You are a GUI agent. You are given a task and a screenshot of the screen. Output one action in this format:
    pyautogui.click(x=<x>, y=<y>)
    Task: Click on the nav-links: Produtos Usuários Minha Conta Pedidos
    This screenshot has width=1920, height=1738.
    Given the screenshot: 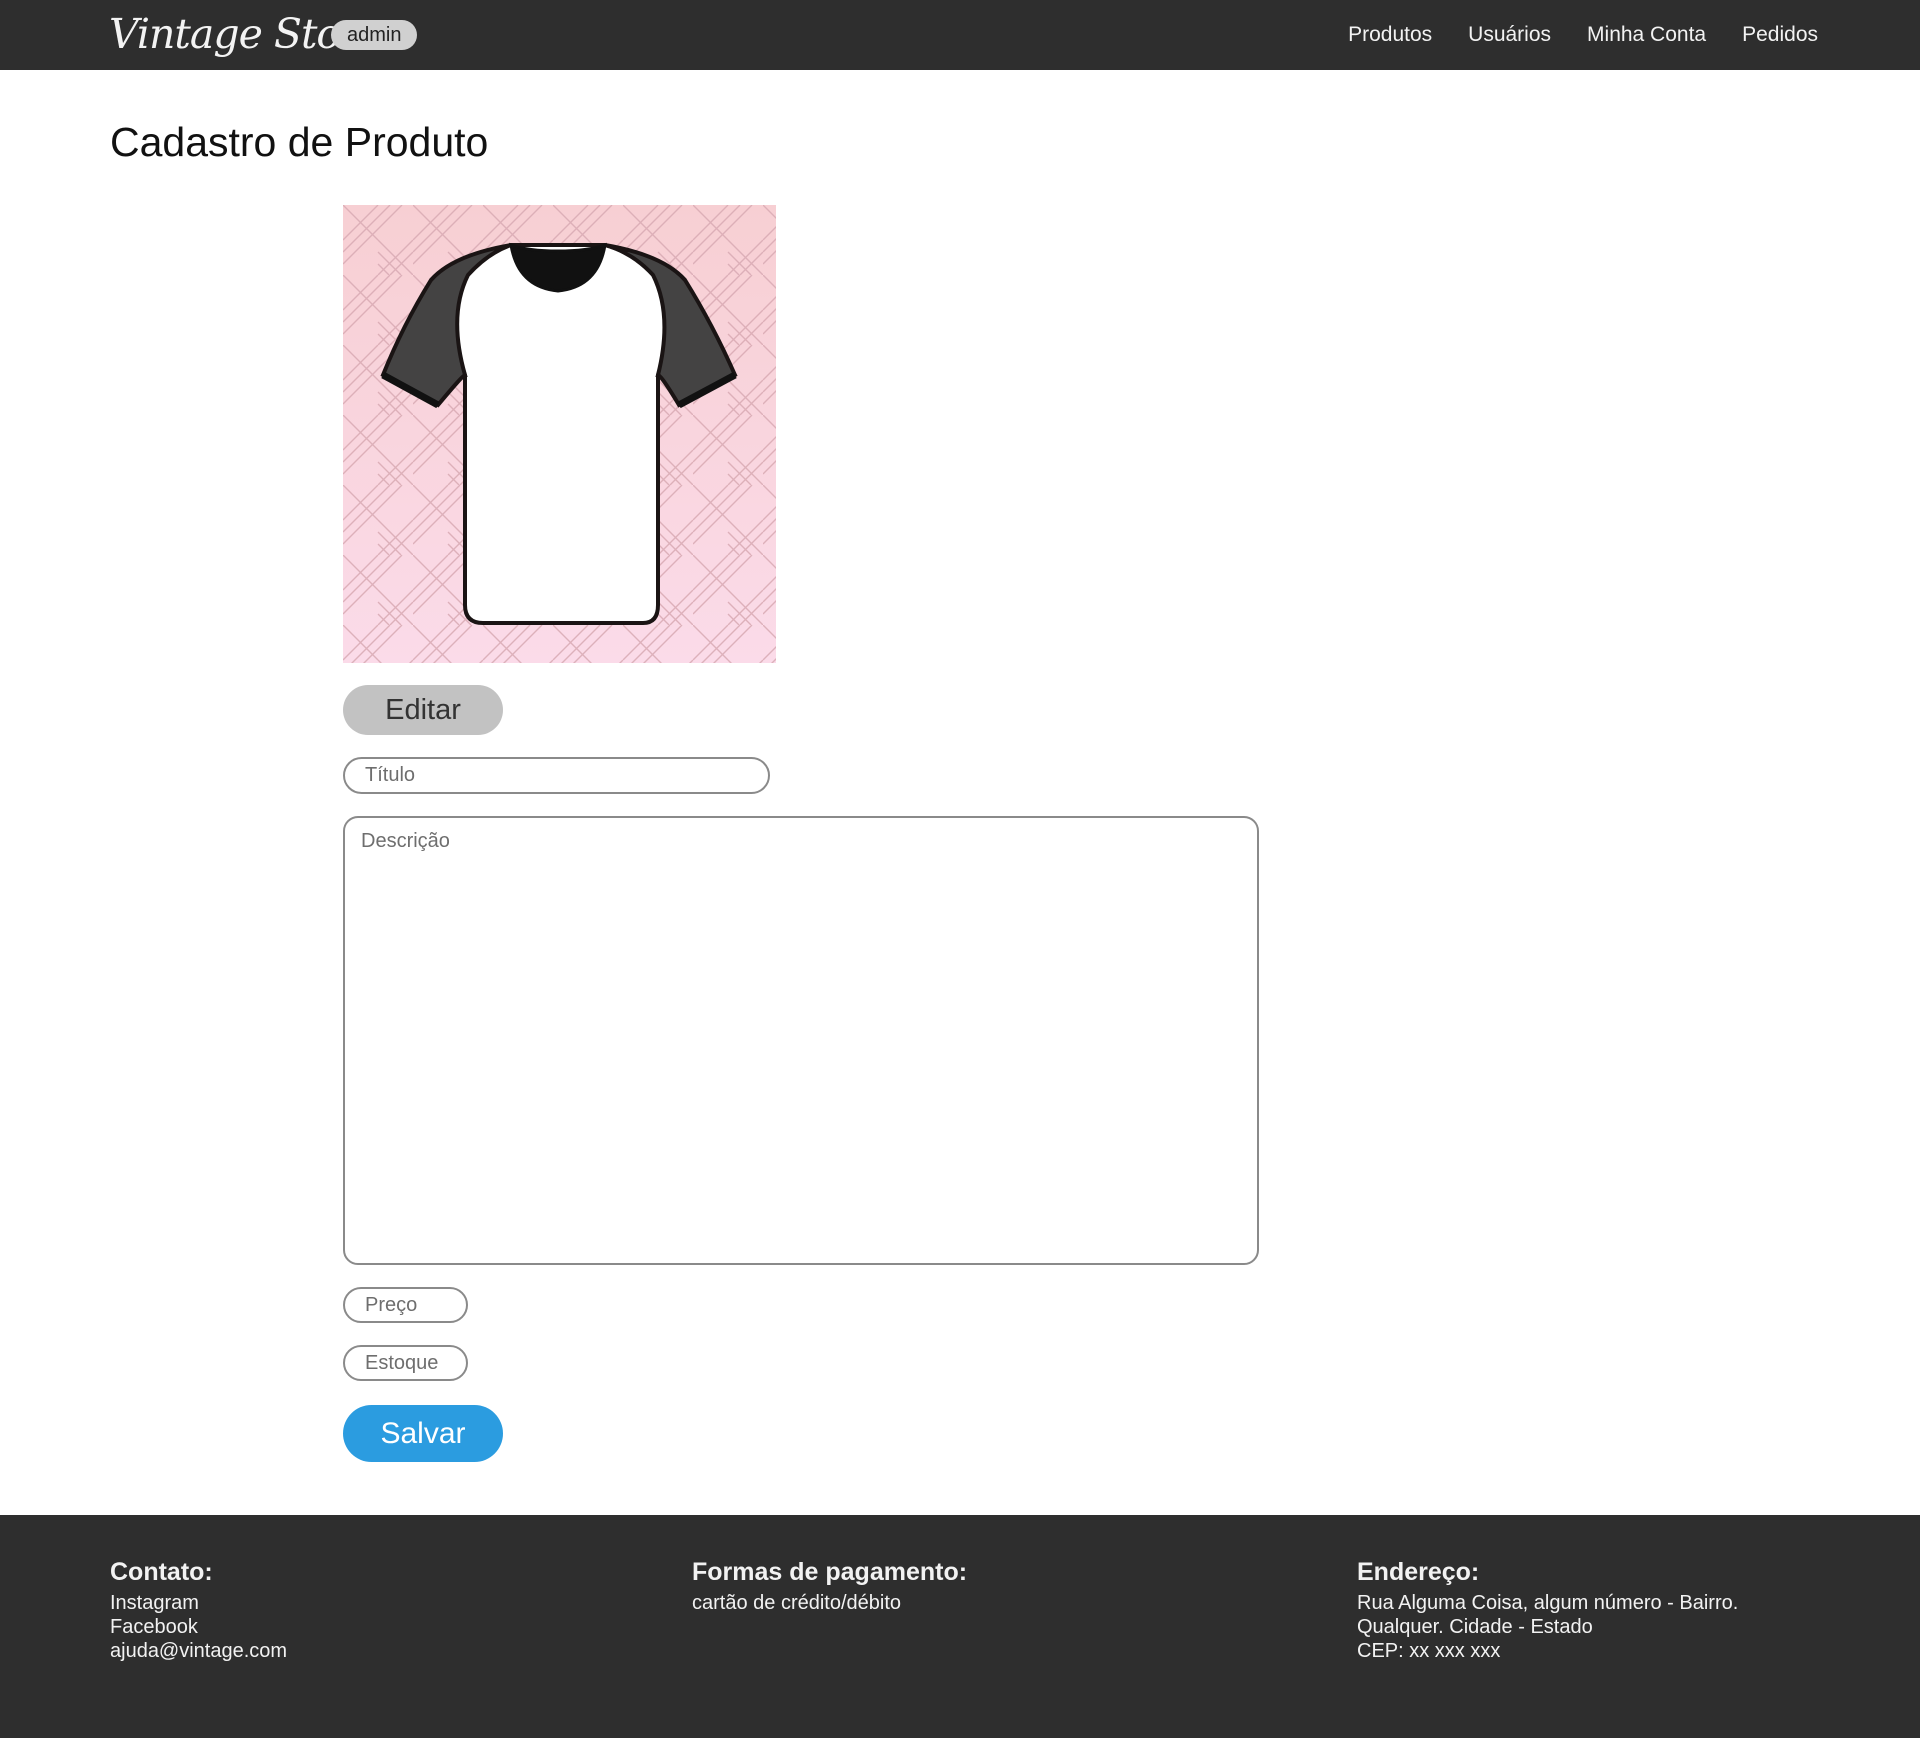 What is the action you would take?
    pyautogui.click(x=1583, y=35)
    